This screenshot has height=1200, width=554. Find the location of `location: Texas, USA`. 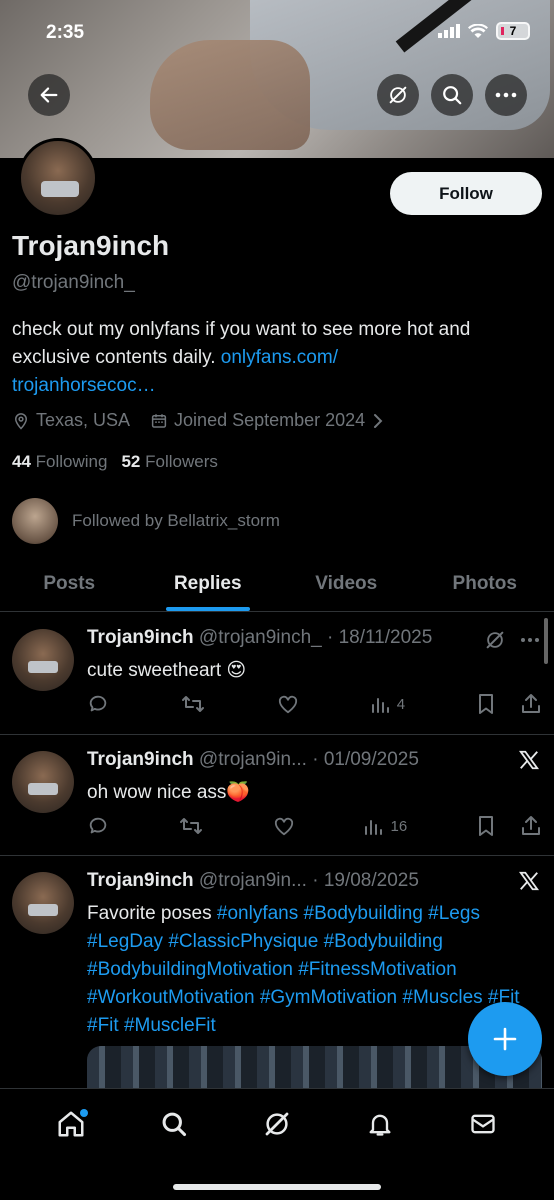

location: Texas, USA is located at coordinates (71, 420).